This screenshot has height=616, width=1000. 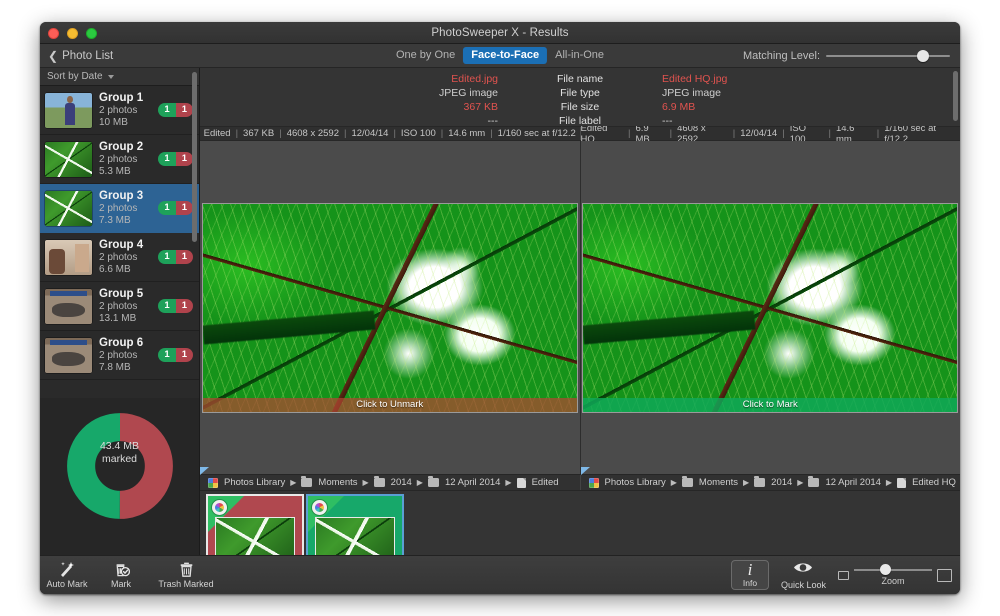 What do you see at coordinates (186, 575) in the screenshot?
I see `trash-marked-button: Trash Marked` at bounding box center [186, 575].